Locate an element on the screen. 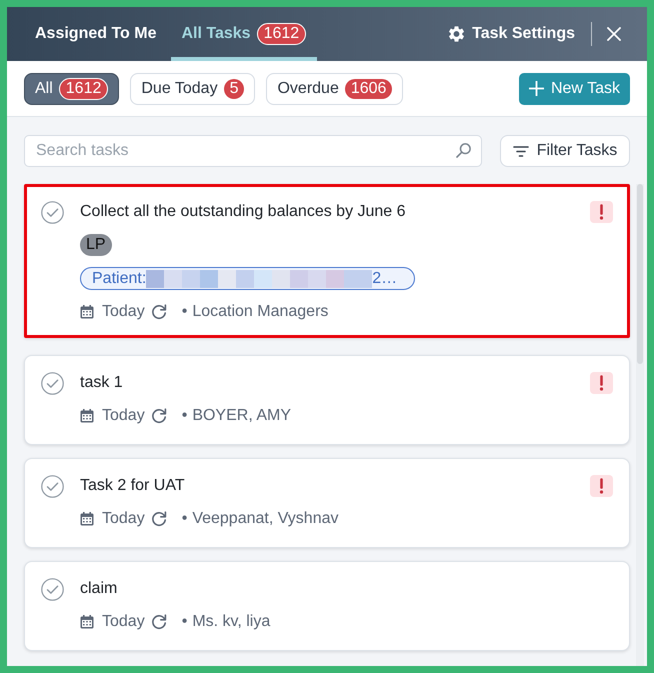  new-task-button: New Task is located at coordinates (574, 88).